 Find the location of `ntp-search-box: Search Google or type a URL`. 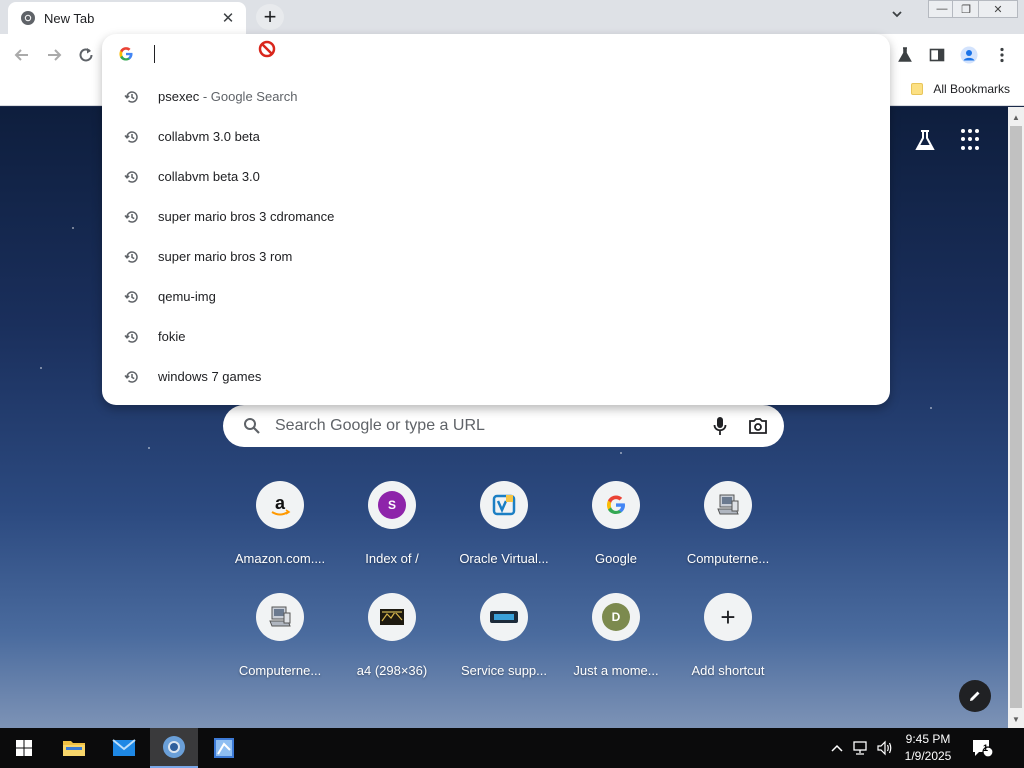

ntp-search-box: Search Google or type a URL is located at coordinates (503, 426).